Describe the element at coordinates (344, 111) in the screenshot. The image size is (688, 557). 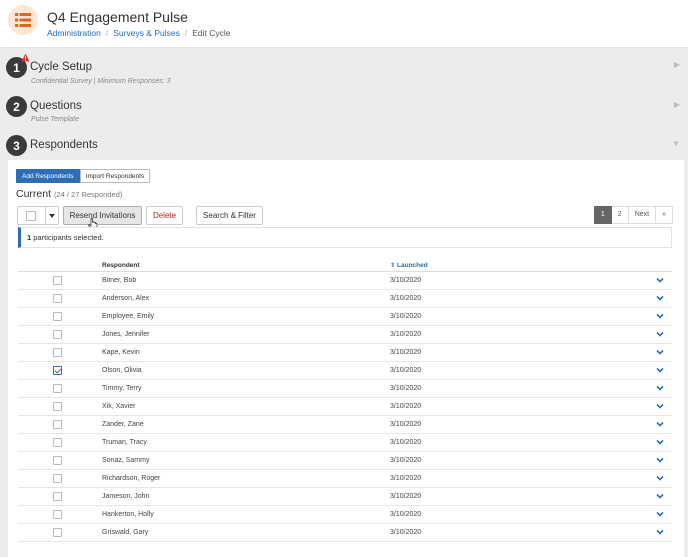
I see `step-questions: 2 Questions Pulse Template ▶` at that location.